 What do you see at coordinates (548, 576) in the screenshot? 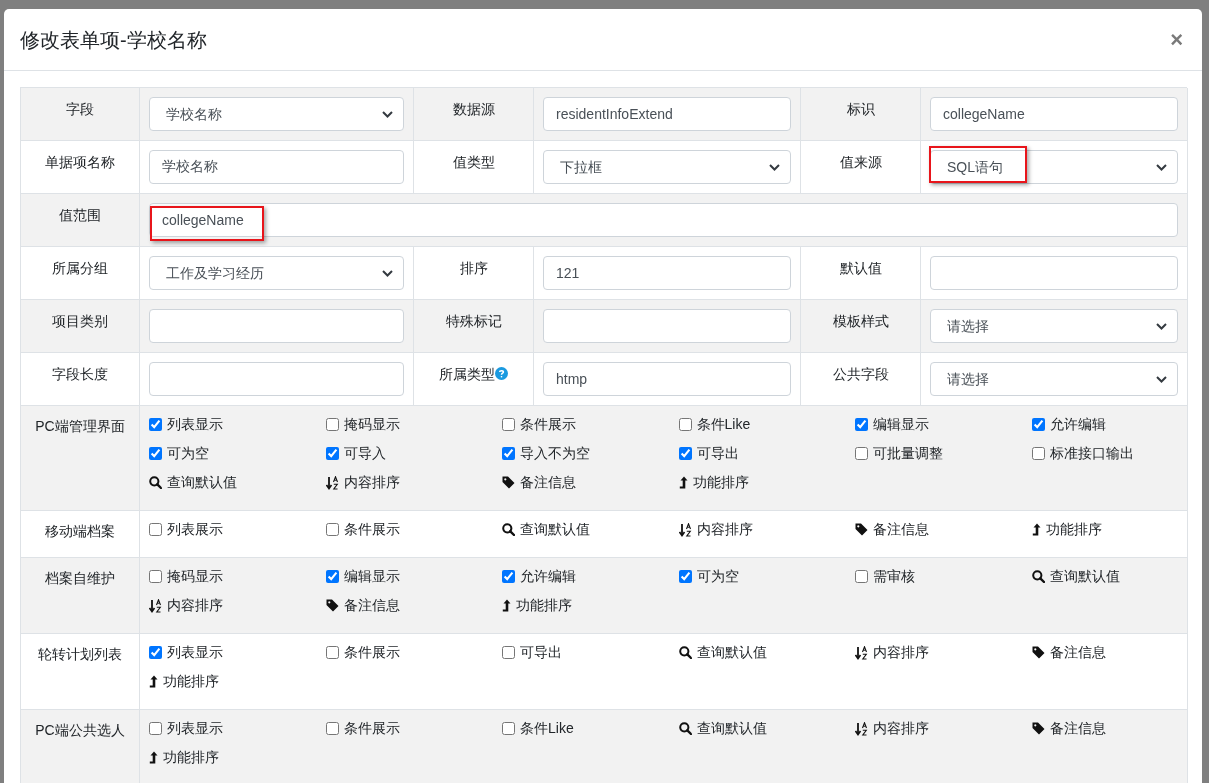
I see `checkbox-label: 允许编辑` at bounding box center [548, 576].